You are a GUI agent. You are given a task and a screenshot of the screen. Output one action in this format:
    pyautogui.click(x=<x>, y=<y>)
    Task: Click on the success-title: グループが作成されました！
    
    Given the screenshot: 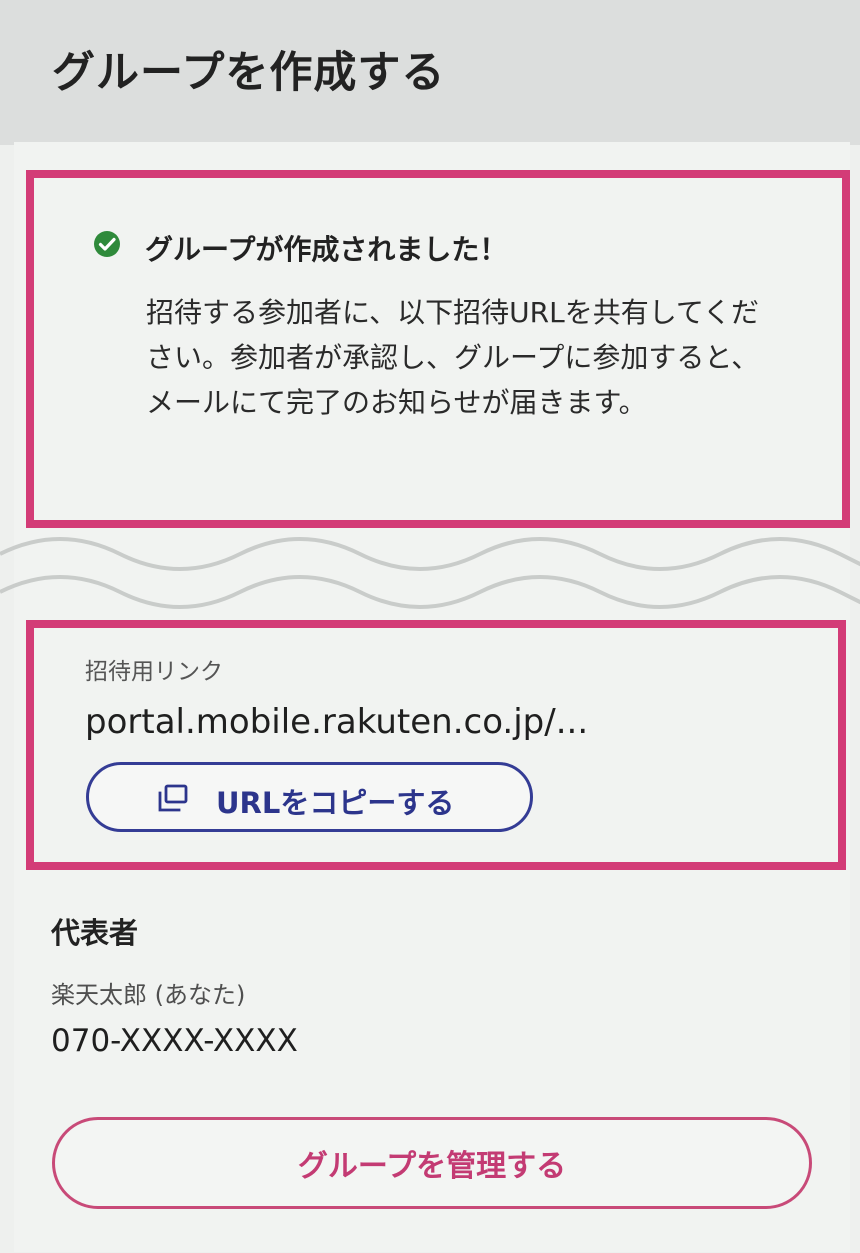 What is the action you would take?
    pyautogui.click(x=326, y=249)
    